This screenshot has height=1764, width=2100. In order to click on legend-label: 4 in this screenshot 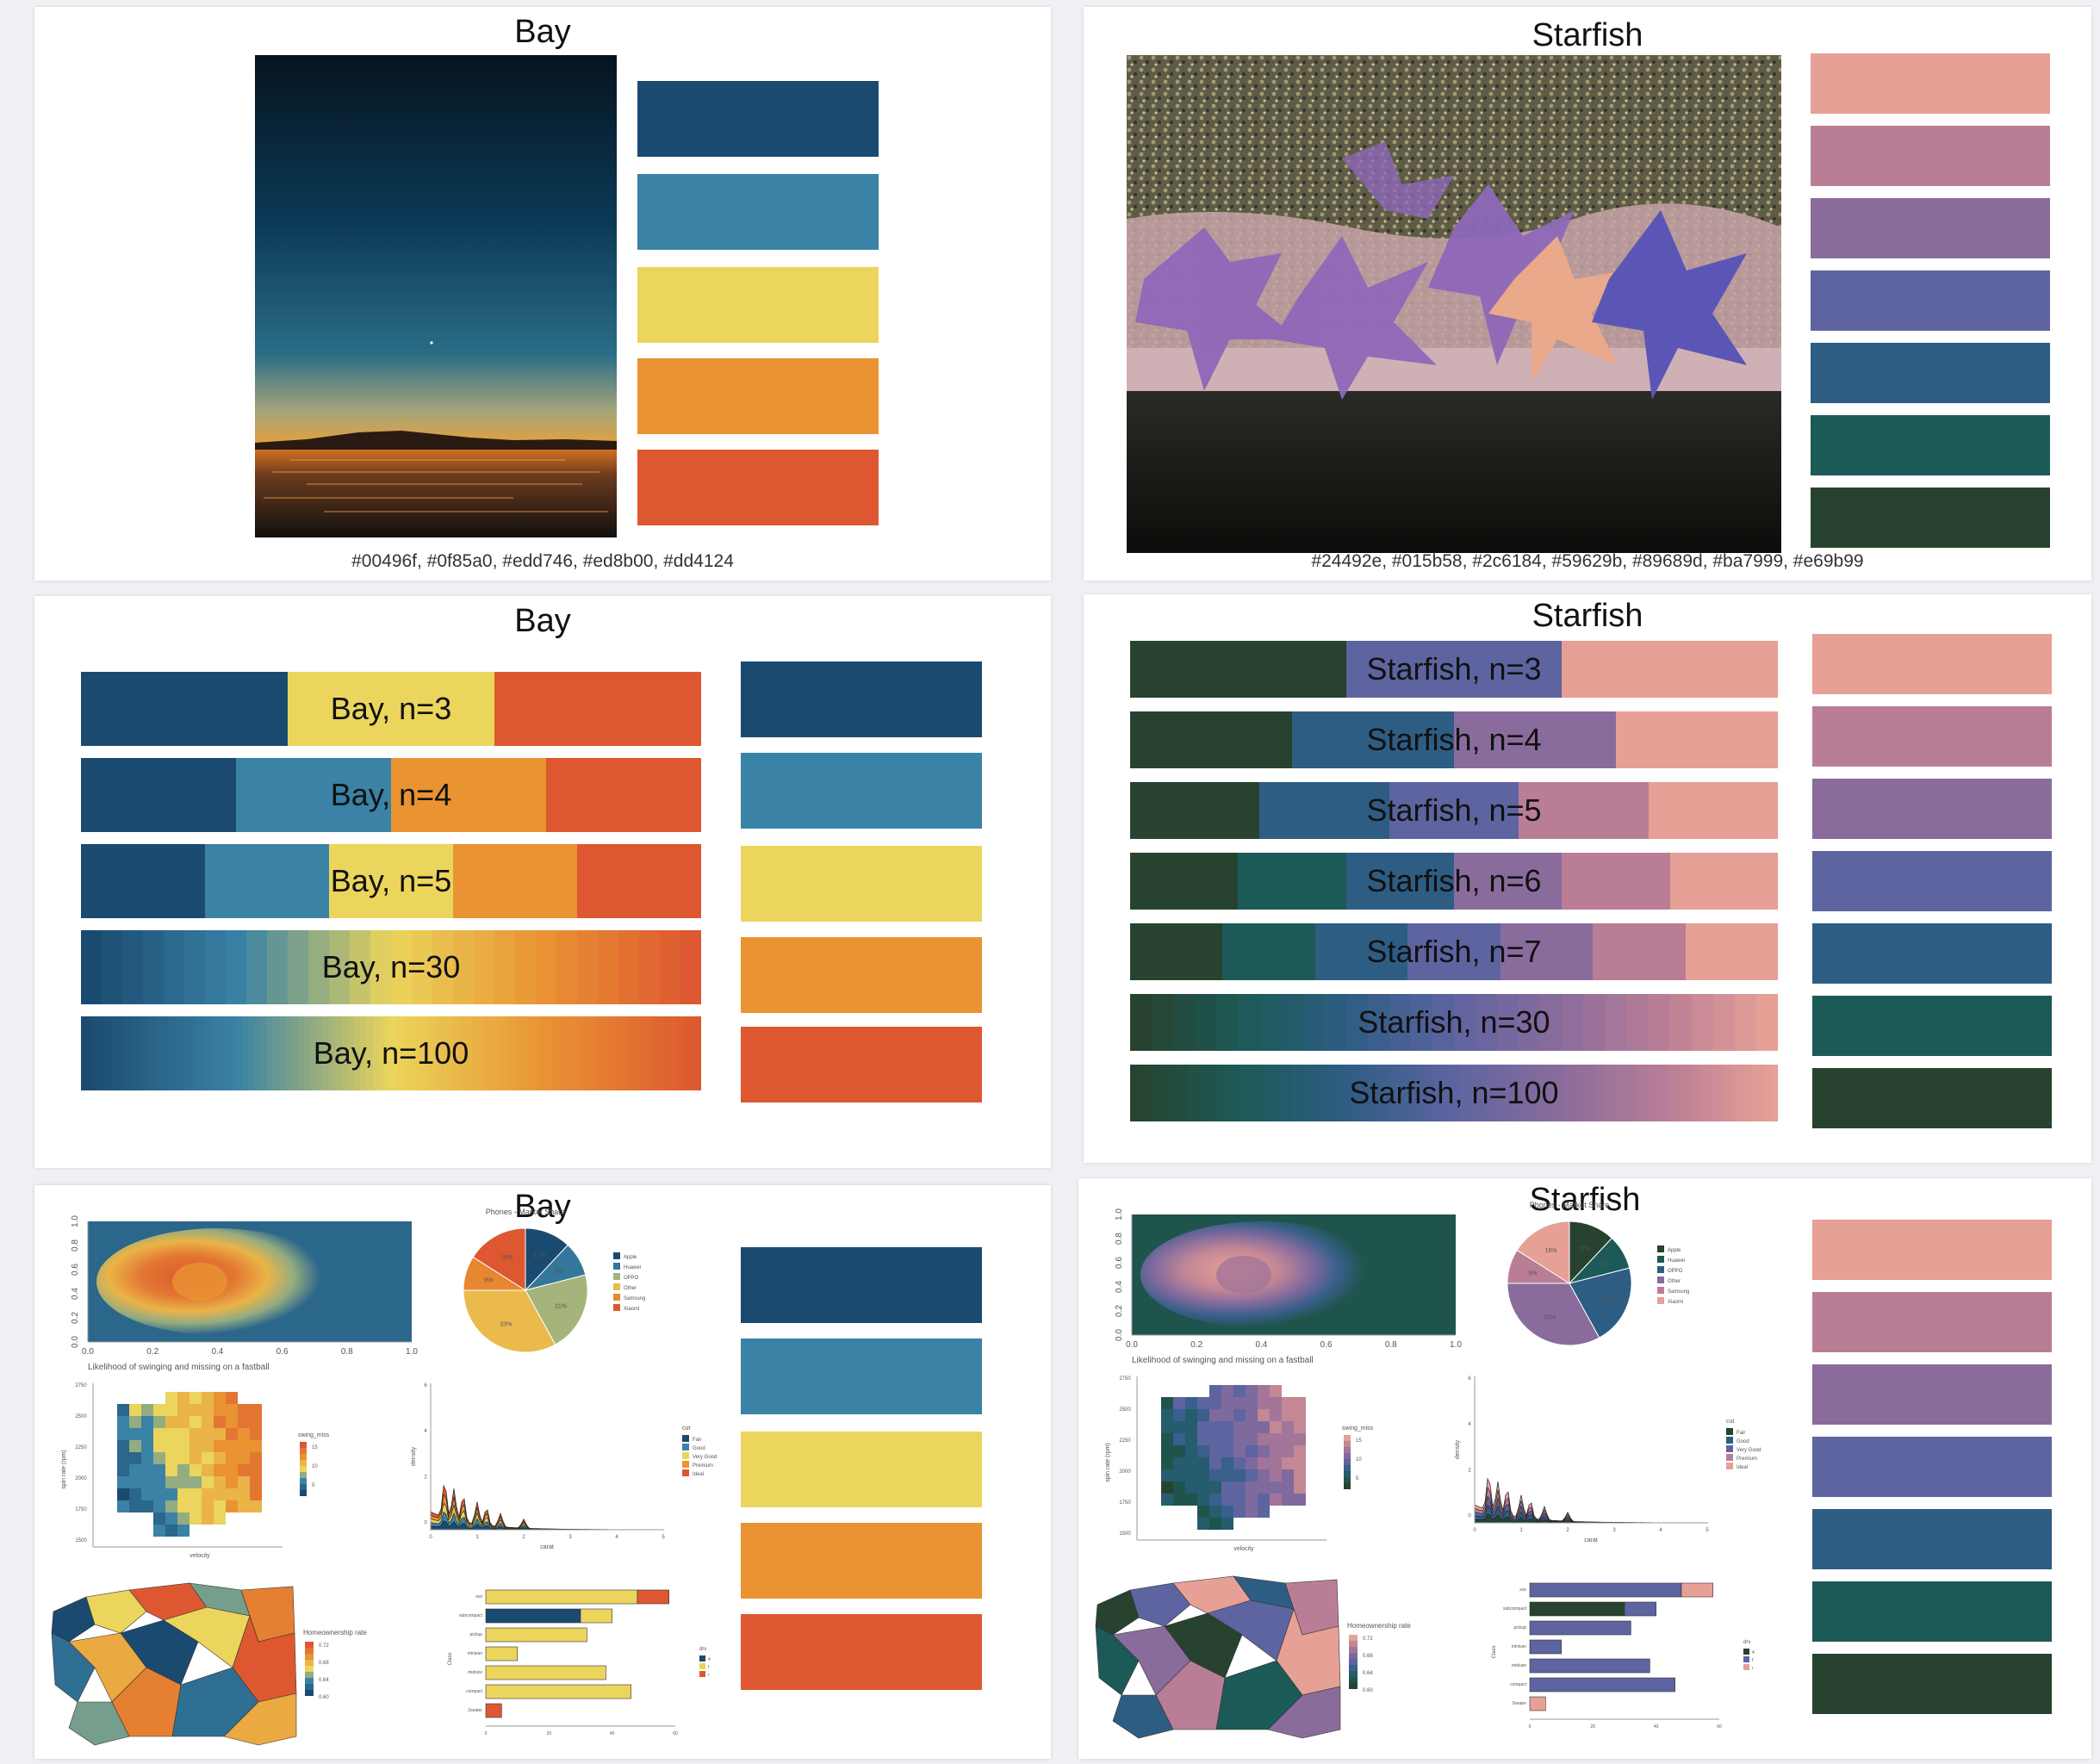, I will do `click(1753, 1652)`.